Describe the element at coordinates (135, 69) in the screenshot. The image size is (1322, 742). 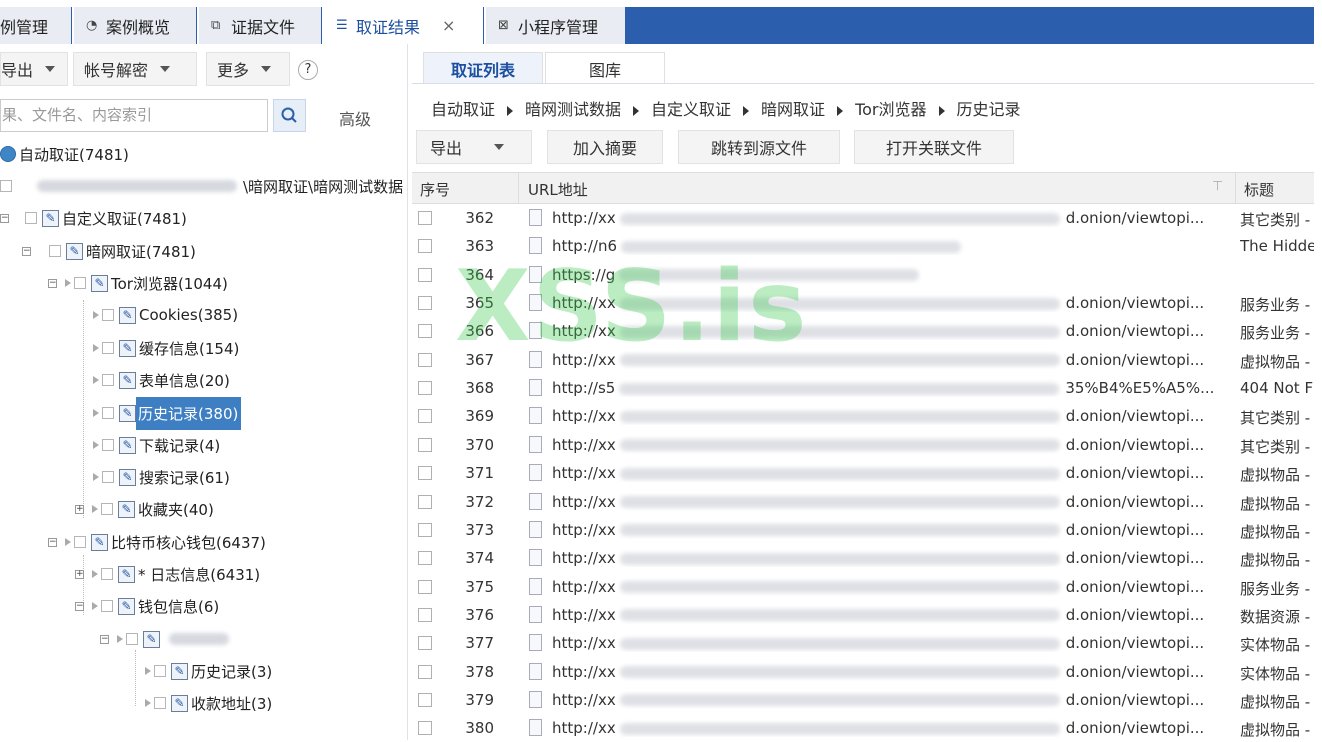
I see `decrypt-dropdown: 帐号解密` at that location.